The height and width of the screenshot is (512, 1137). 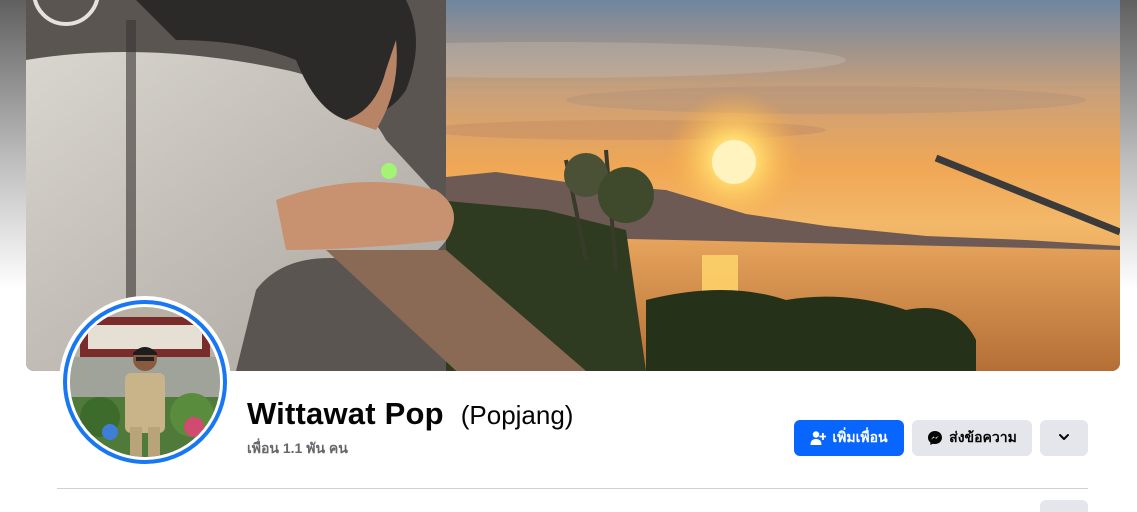 I want to click on profile-name-row: Wittawat Pop (Popjang), so click(x=410, y=414).